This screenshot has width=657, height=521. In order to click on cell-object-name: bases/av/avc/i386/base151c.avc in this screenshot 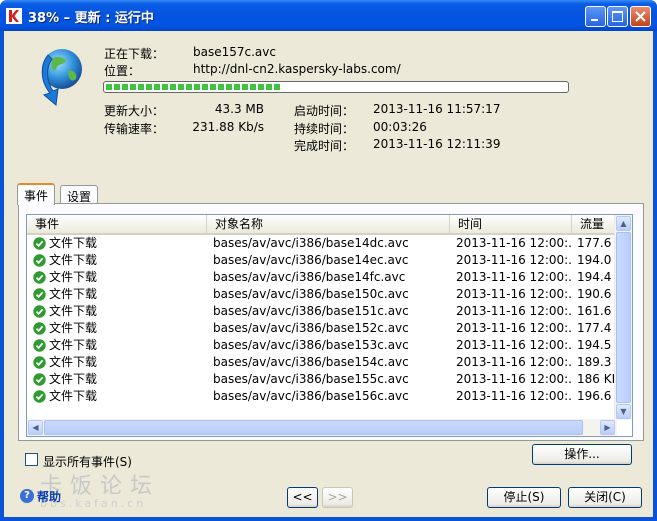, I will do `click(311, 311)`.